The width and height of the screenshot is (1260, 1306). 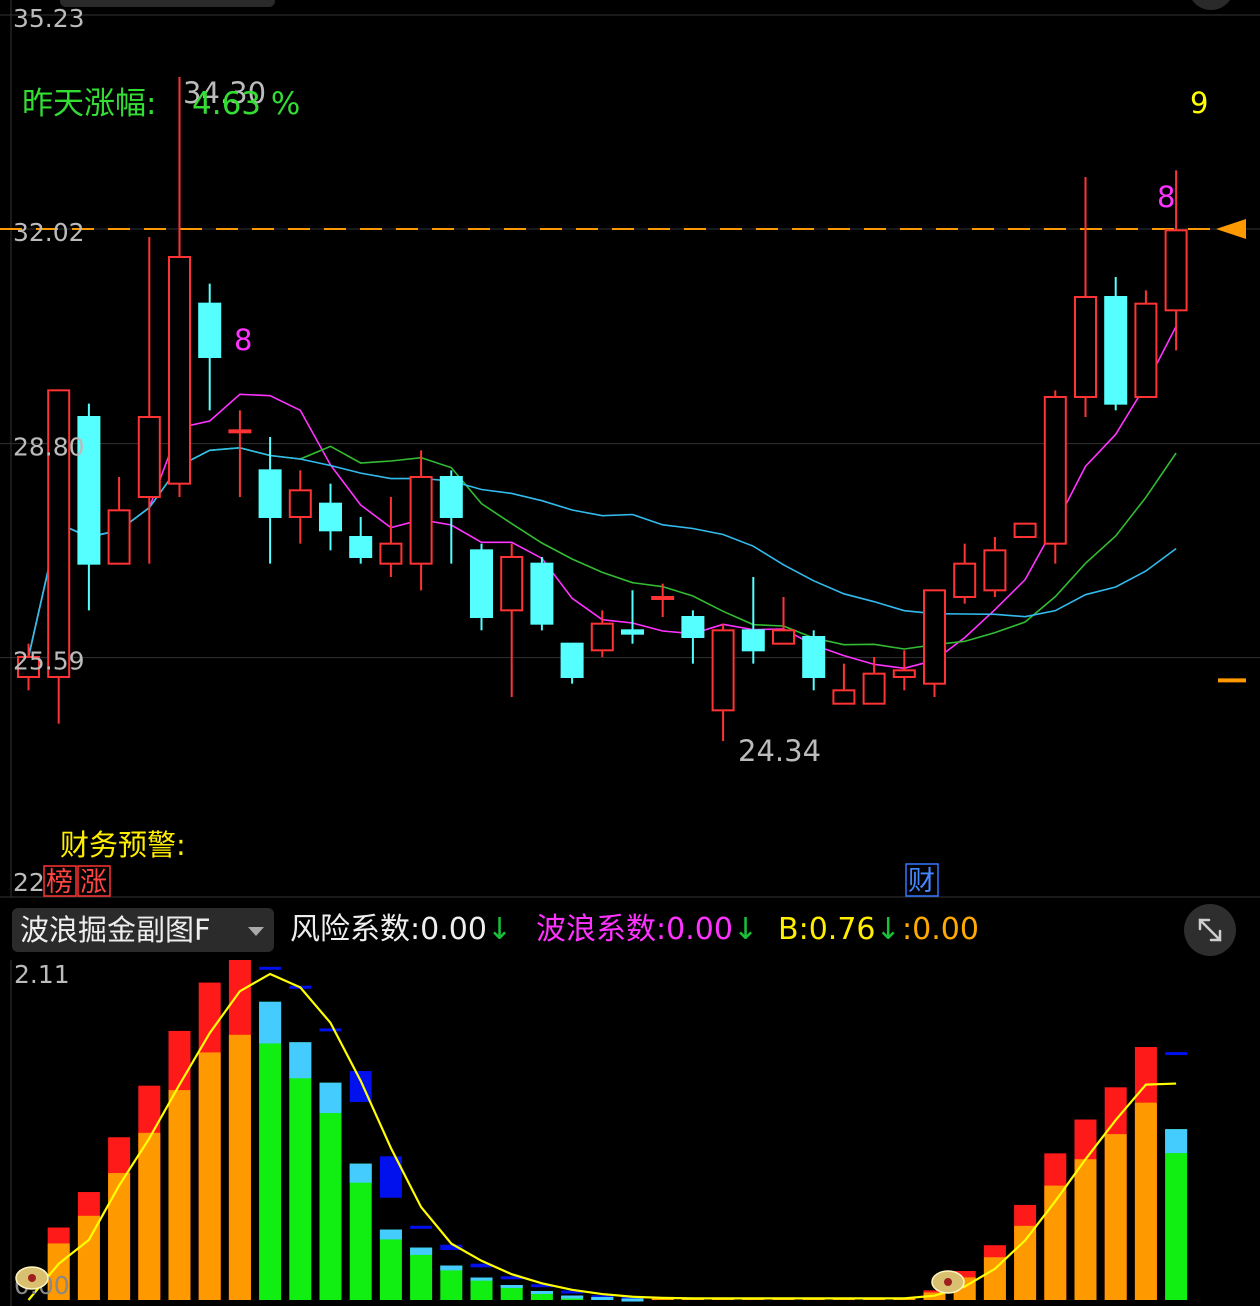 What do you see at coordinates (143, 930) in the screenshot?
I see `indicator-dropdown: 波浪掘金副图F` at bounding box center [143, 930].